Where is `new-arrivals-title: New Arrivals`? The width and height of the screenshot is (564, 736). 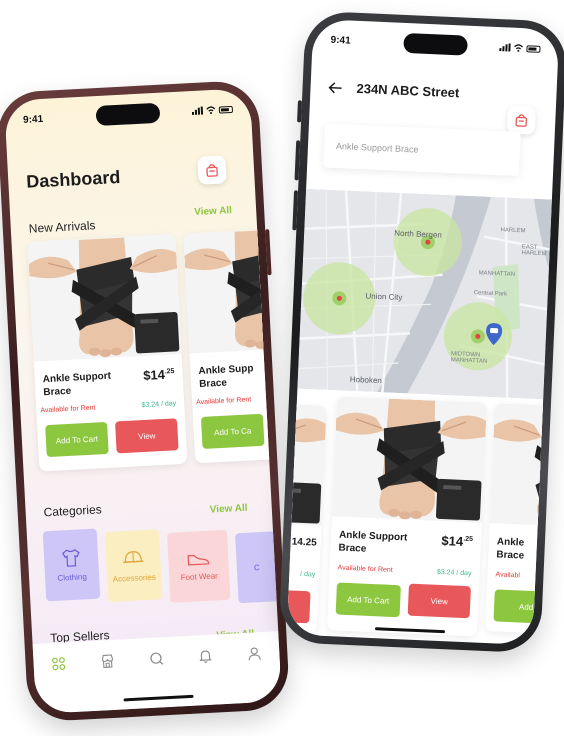
new-arrivals-title: New Arrivals is located at coordinates (62, 227).